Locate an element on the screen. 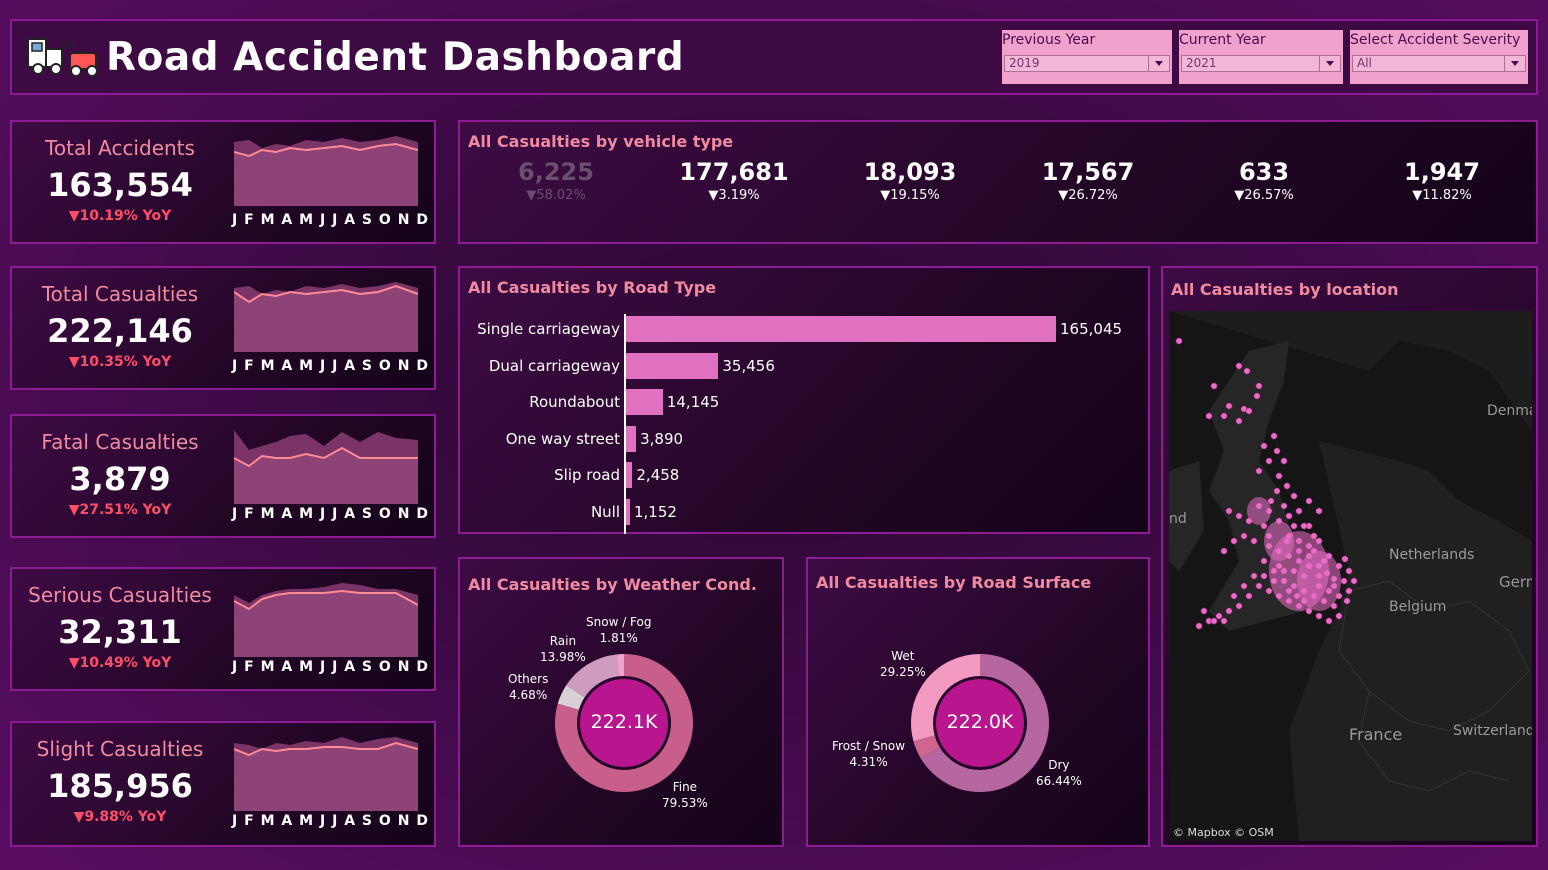  donut-slice-others is located at coordinates (571, 698).